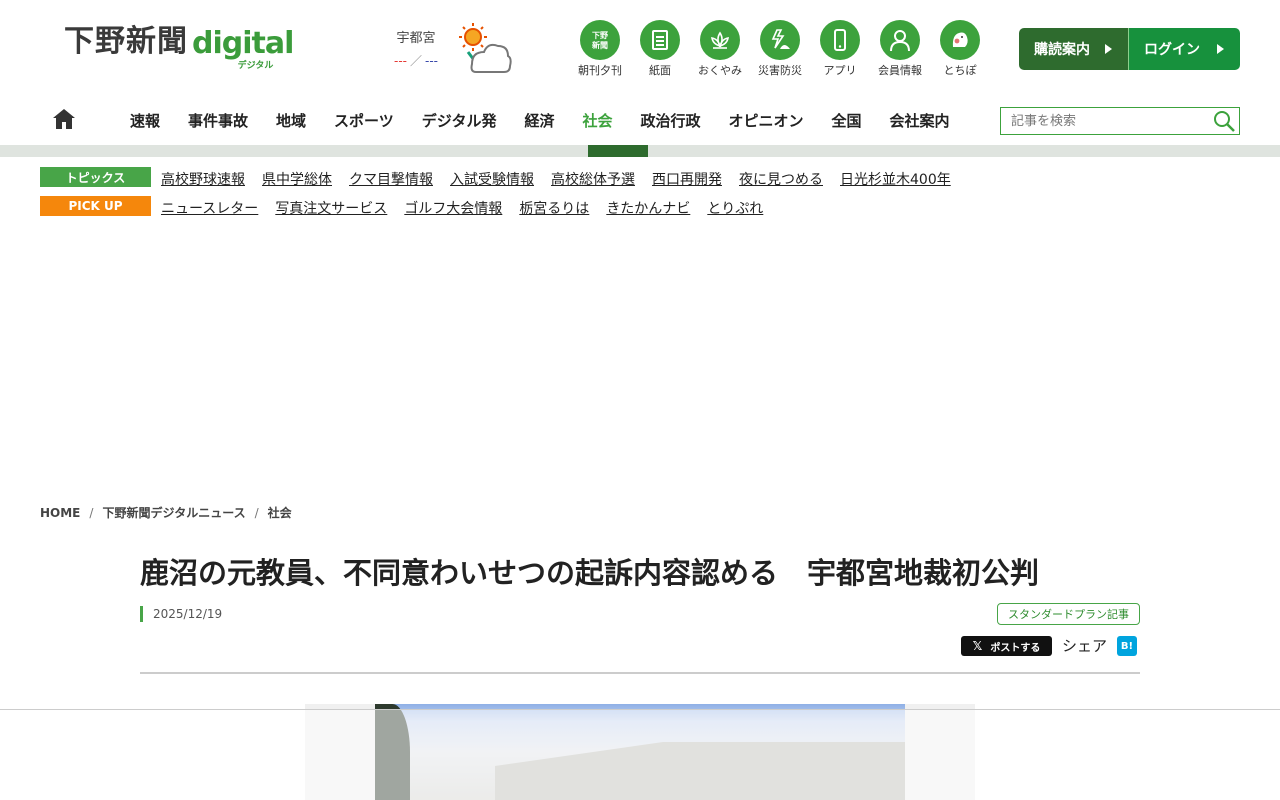 The height and width of the screenshot is (800, 1280). What do you see at coordinates (459, 120) in the screenshot?
I see `nav-item-digital: デジタル発` at bounding box center [459, 120].